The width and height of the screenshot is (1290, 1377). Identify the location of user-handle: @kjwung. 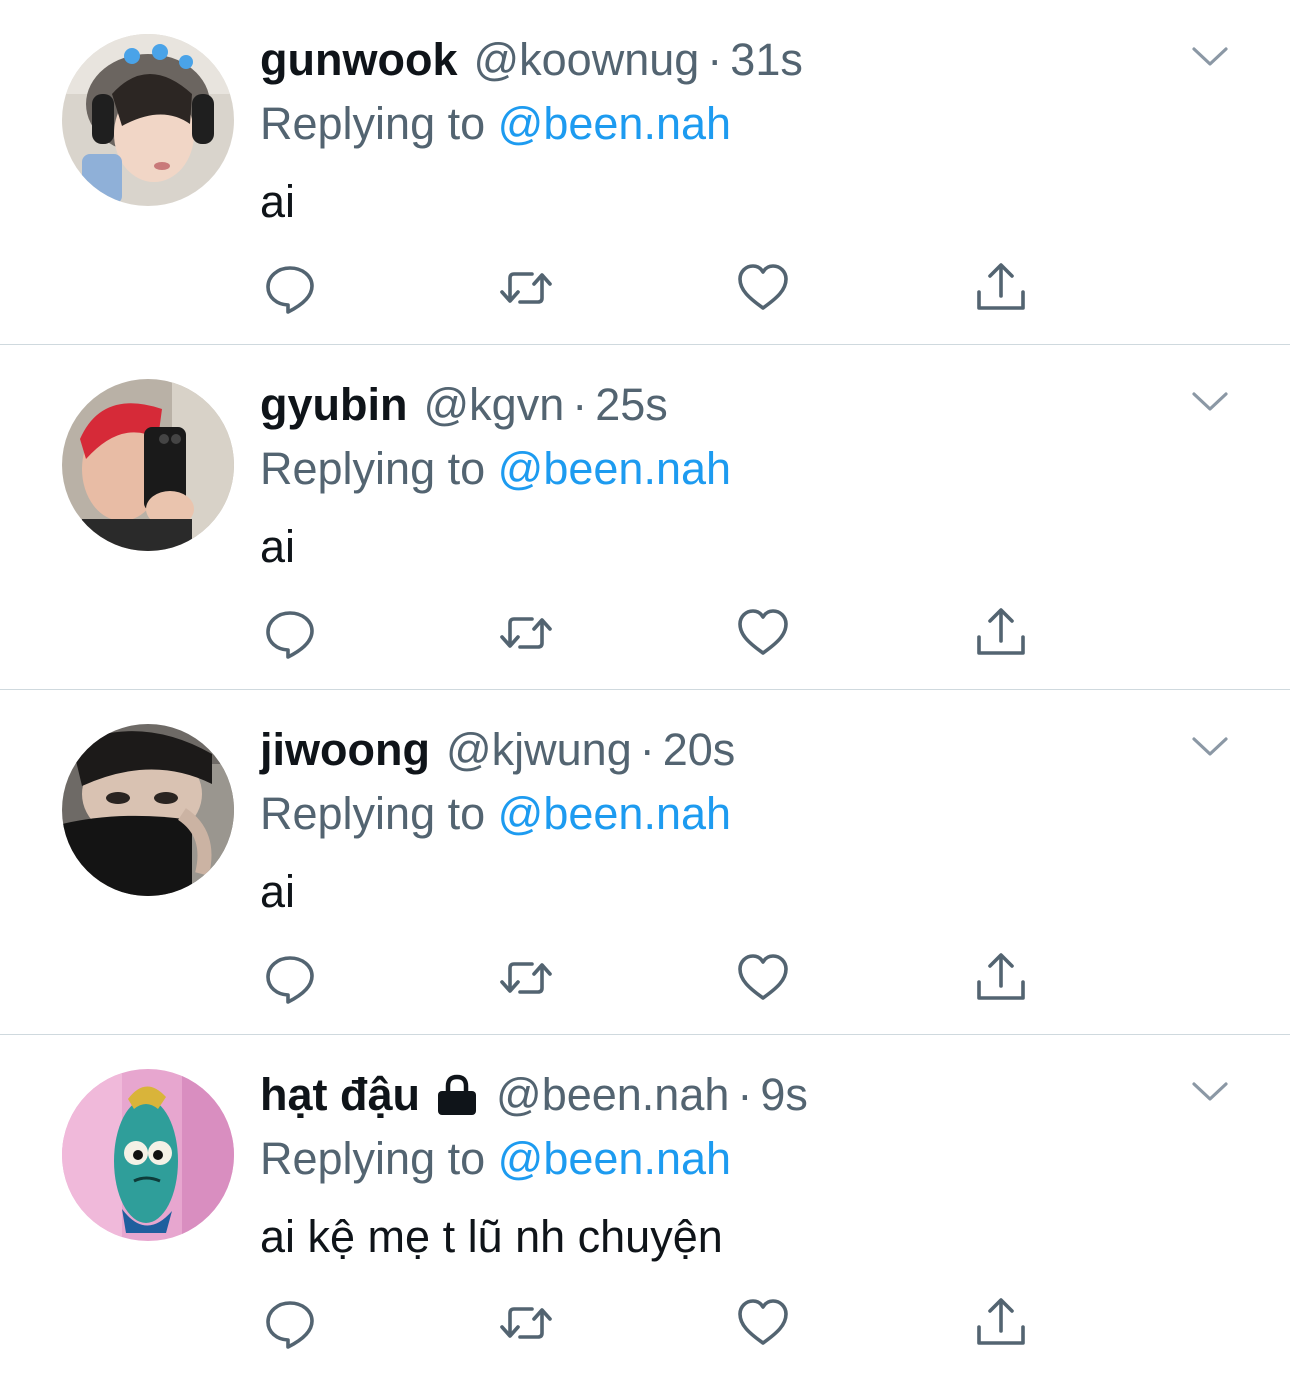
(539, 750).